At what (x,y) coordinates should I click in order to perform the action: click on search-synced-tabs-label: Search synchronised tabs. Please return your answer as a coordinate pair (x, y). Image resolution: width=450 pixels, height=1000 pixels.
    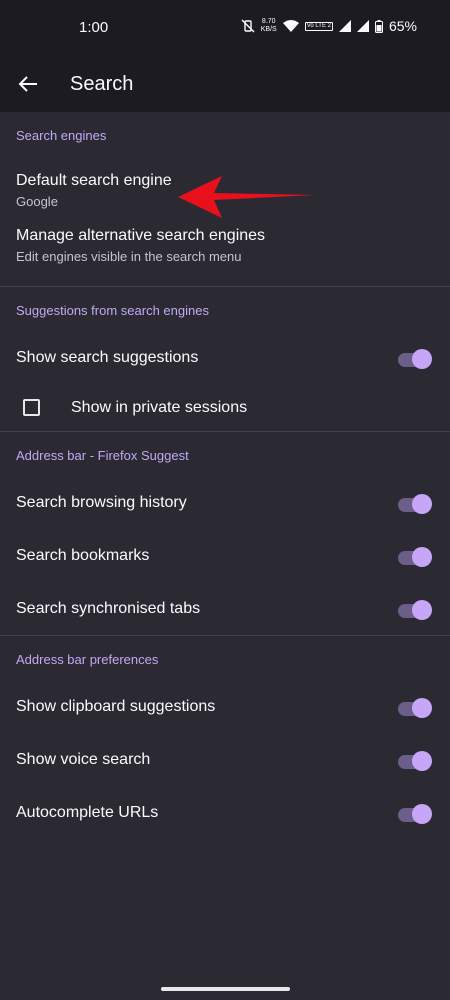
    Looking at the image, I should click on (108, 608).